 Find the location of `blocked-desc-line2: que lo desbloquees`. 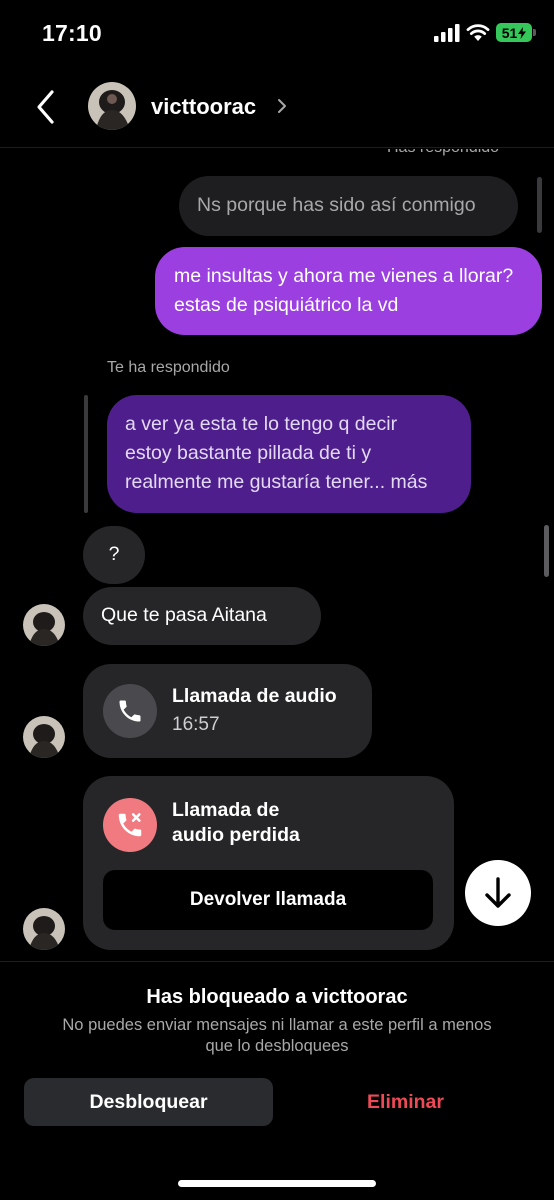

blocked-desc-line2: que lo desbloquees is located at coordinates (277, 1046).